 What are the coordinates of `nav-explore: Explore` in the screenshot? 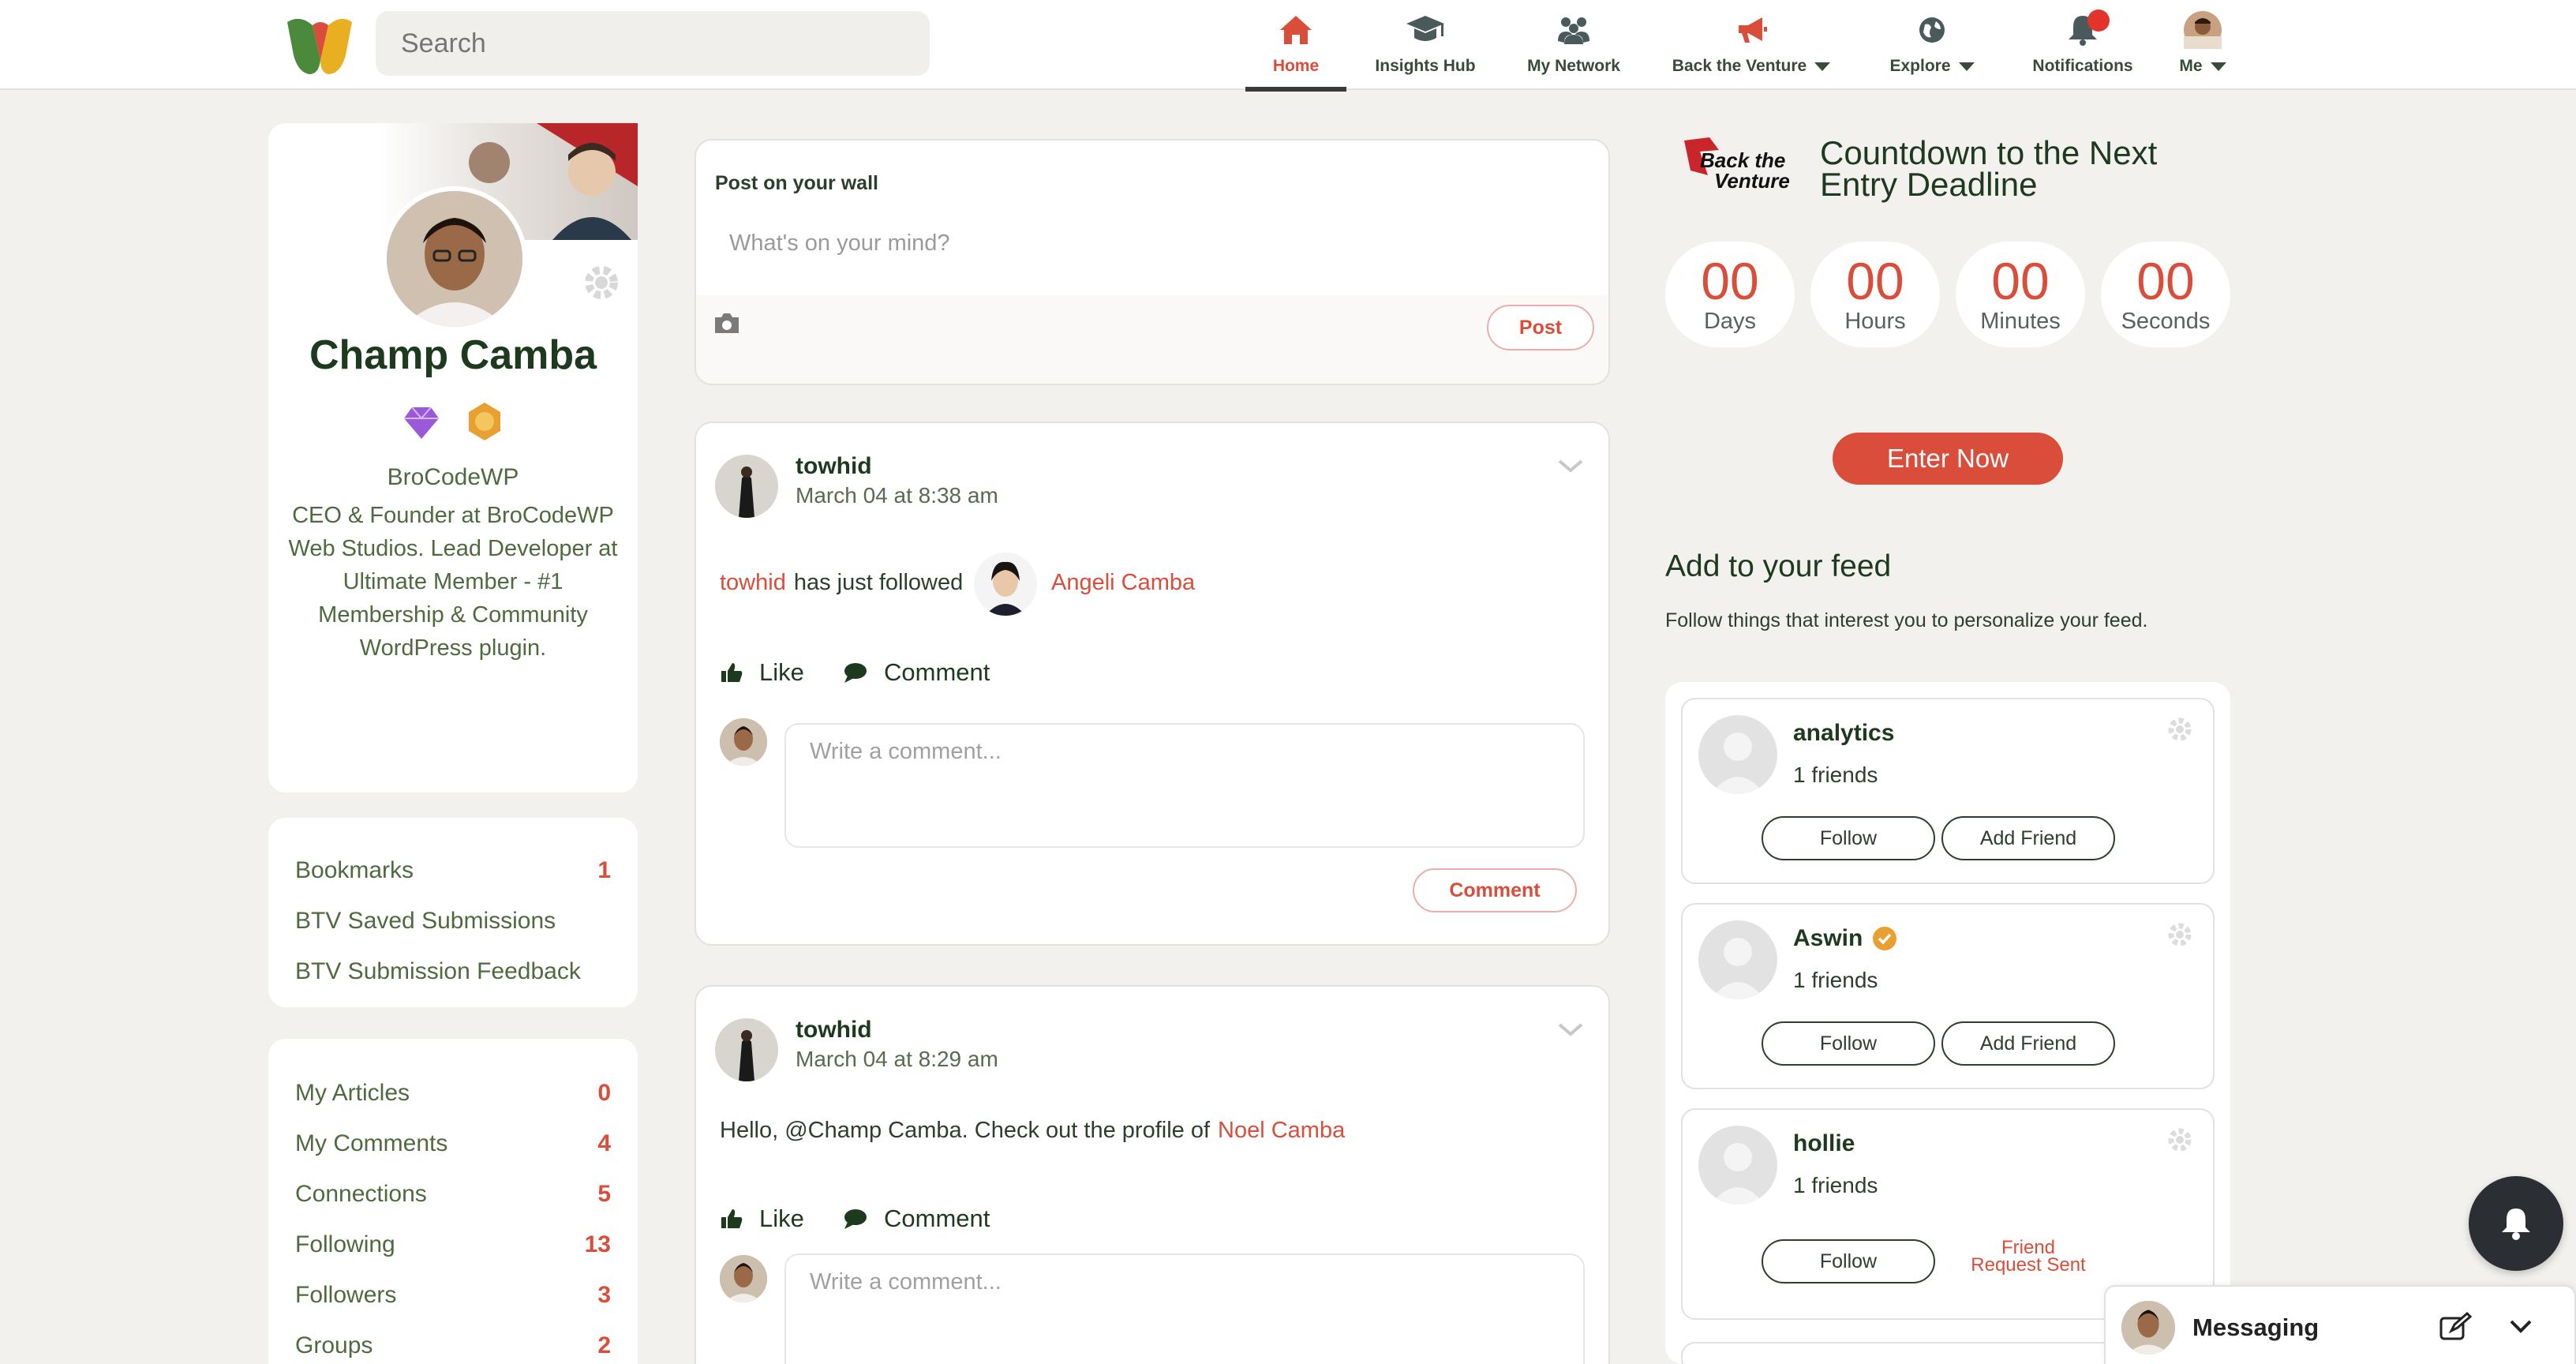 It's located at (1932, 45).